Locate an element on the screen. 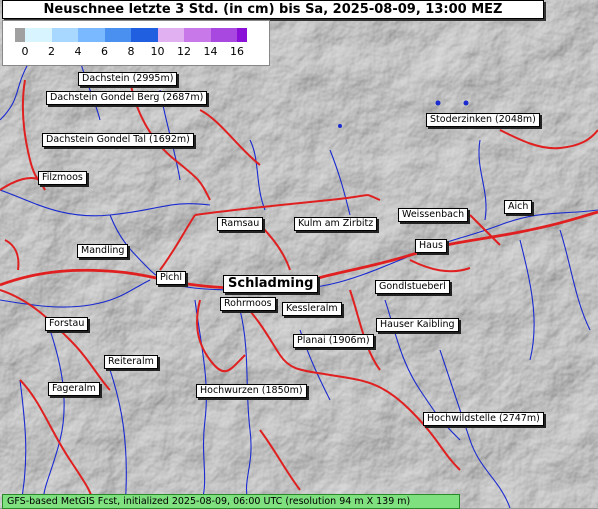 Image resolution: width=598 pixels, height=509 pixels. place-label-fageralm: Fageralm is located at coordinates (74, 389).